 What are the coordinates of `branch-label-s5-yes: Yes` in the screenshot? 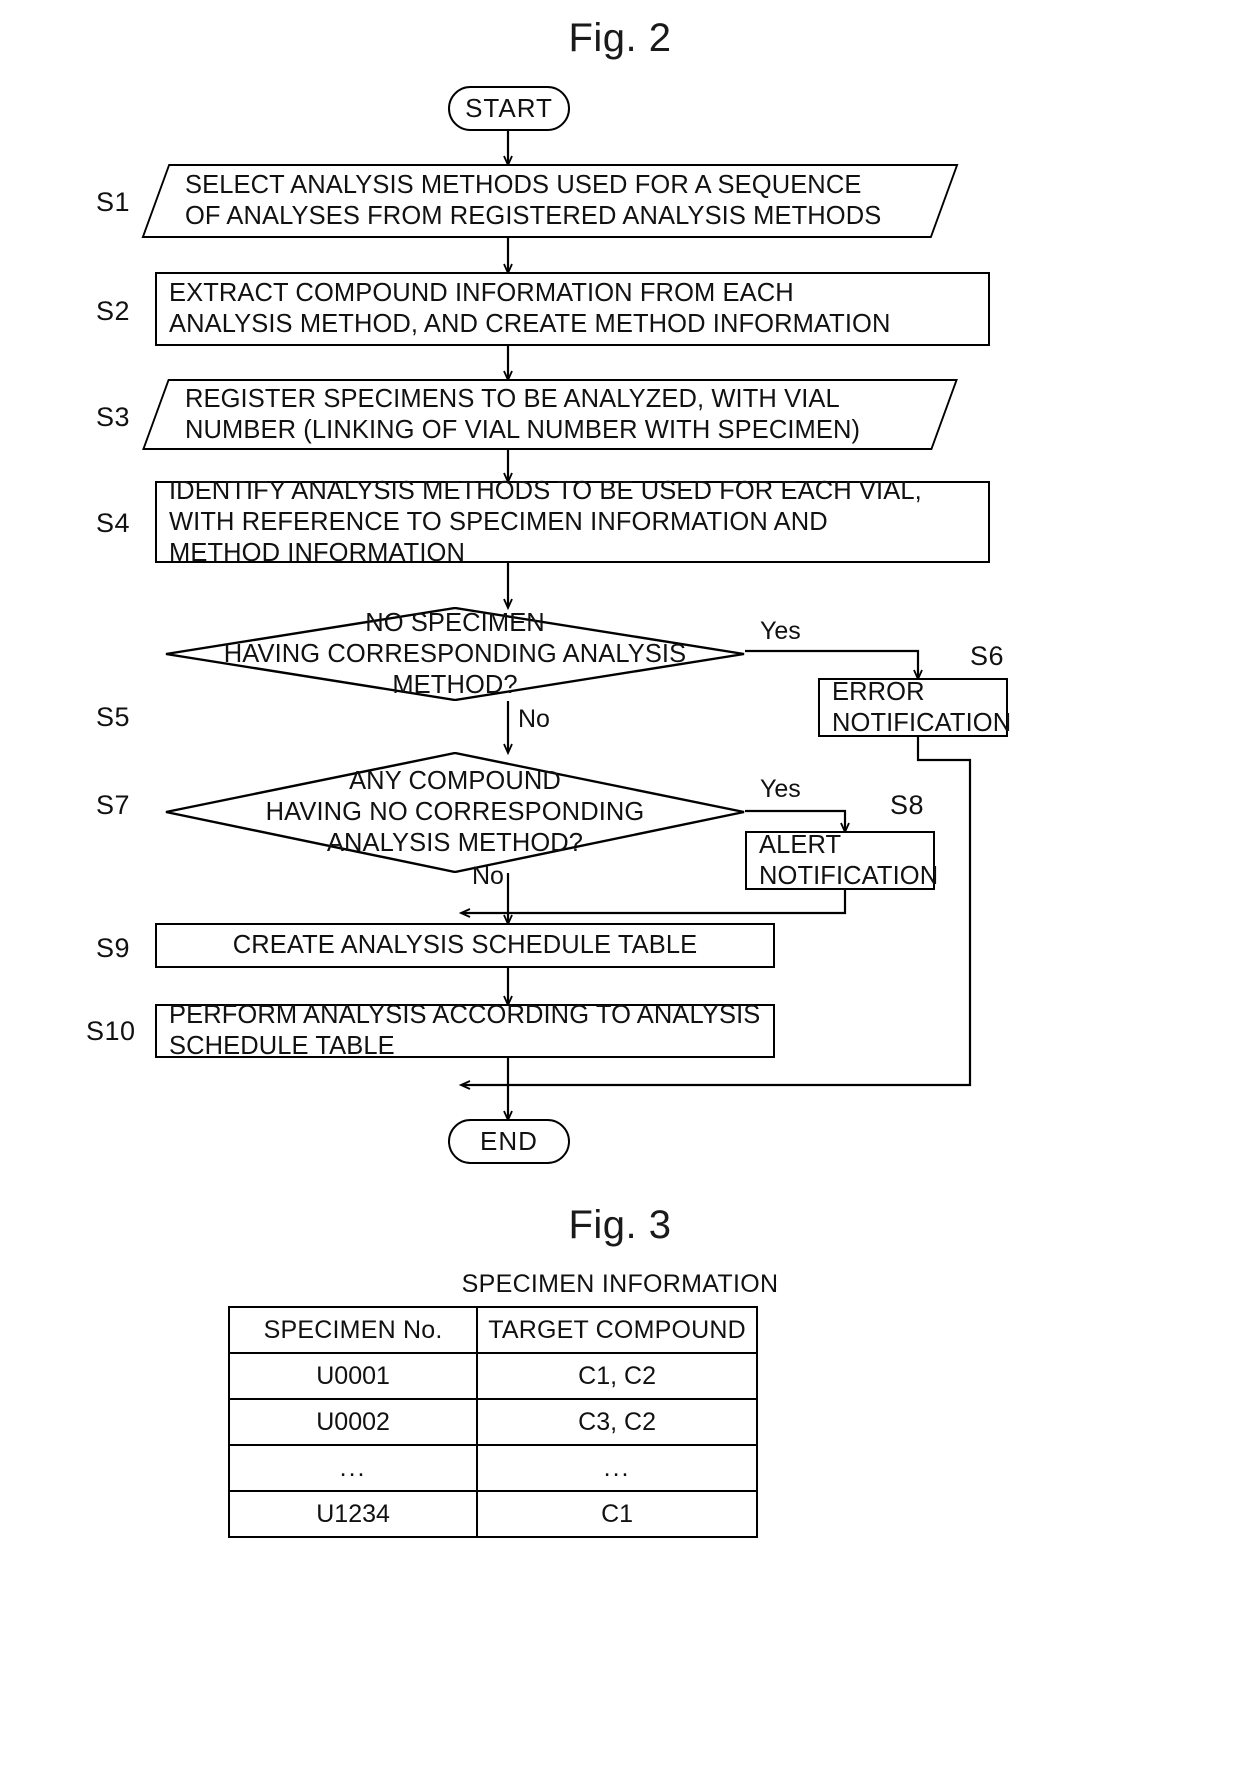 It's located at (780, 631).